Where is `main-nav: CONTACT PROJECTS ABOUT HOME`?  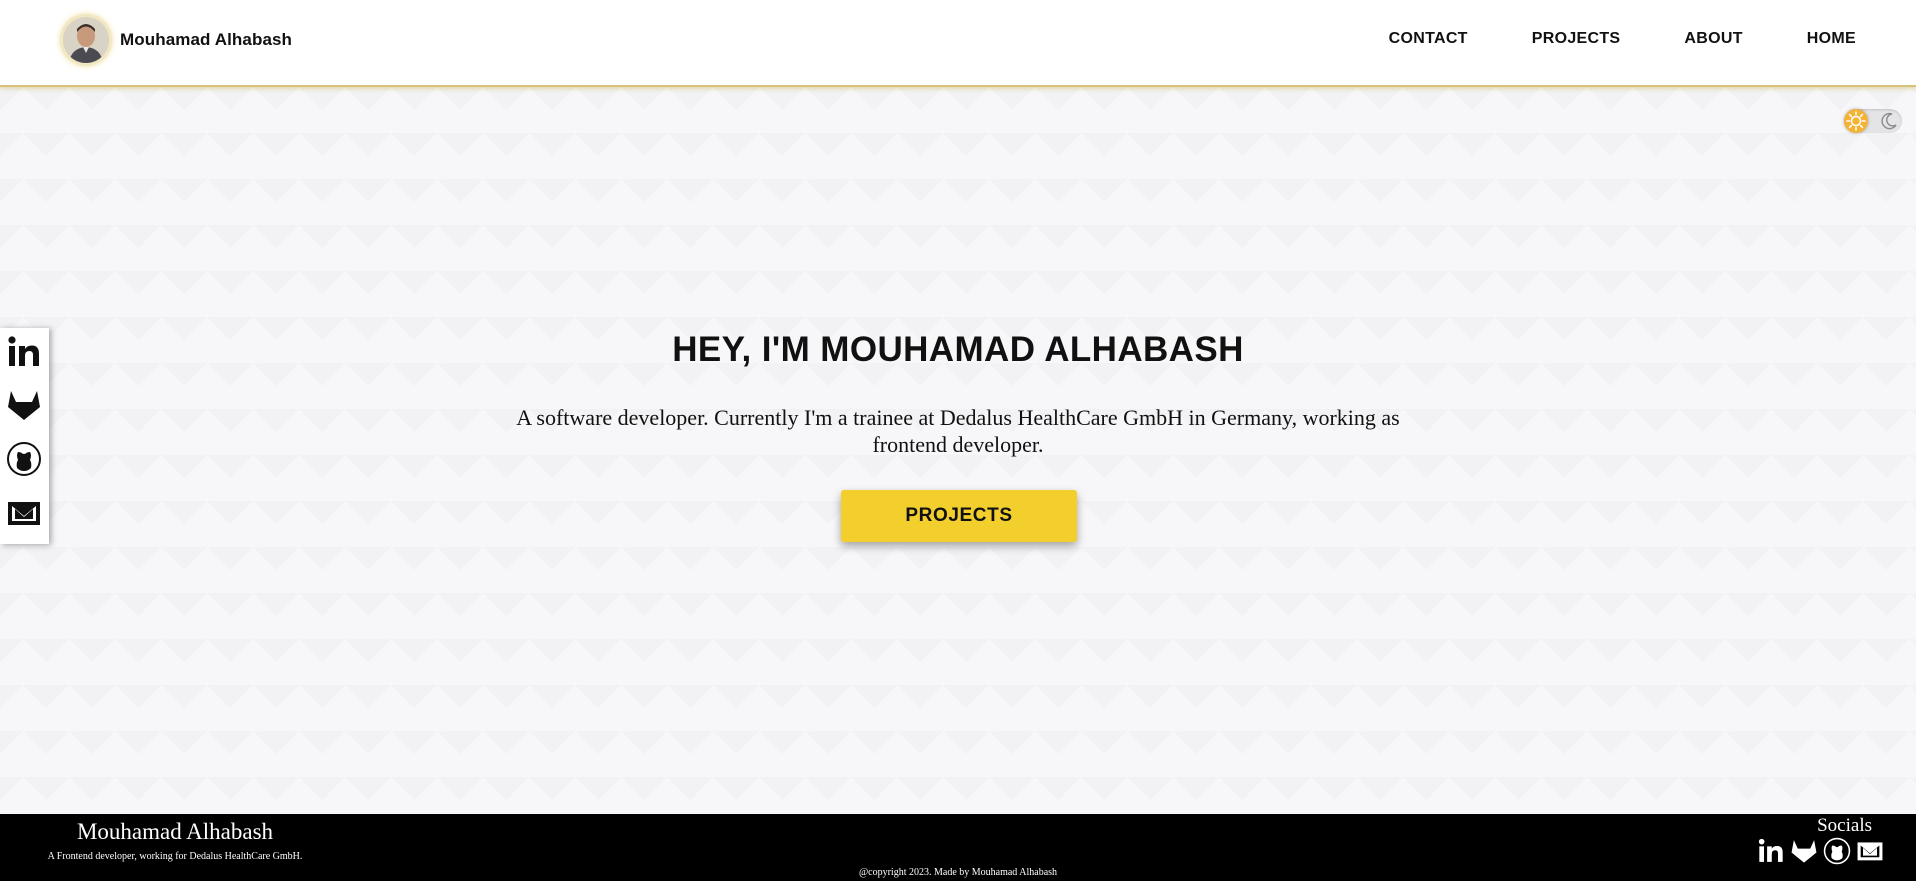 main-nav: CONTACT PROJECTS ABOUT HOME is located at coordinates (1622, 39).